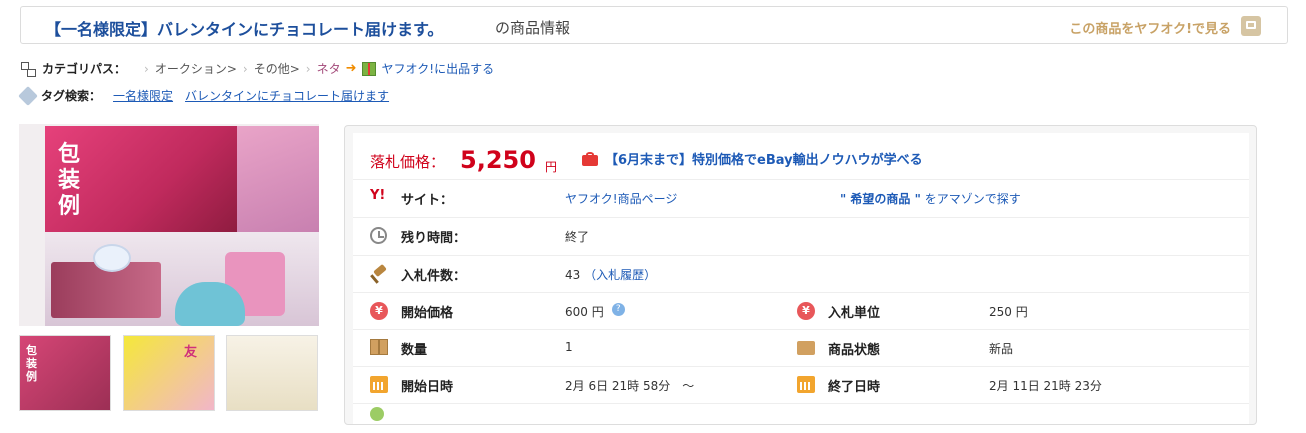  What do you see at coordinates (434, 238) in the screenshot?
I see `time-left-label: 残り時間：` at bounding box center [434, 238].